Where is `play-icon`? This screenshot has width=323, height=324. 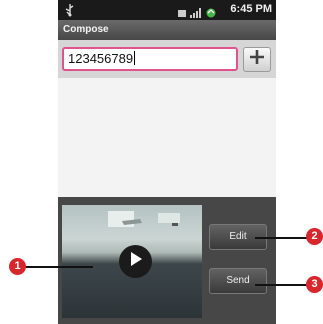
play-icon is located at coordinates (136, 261).